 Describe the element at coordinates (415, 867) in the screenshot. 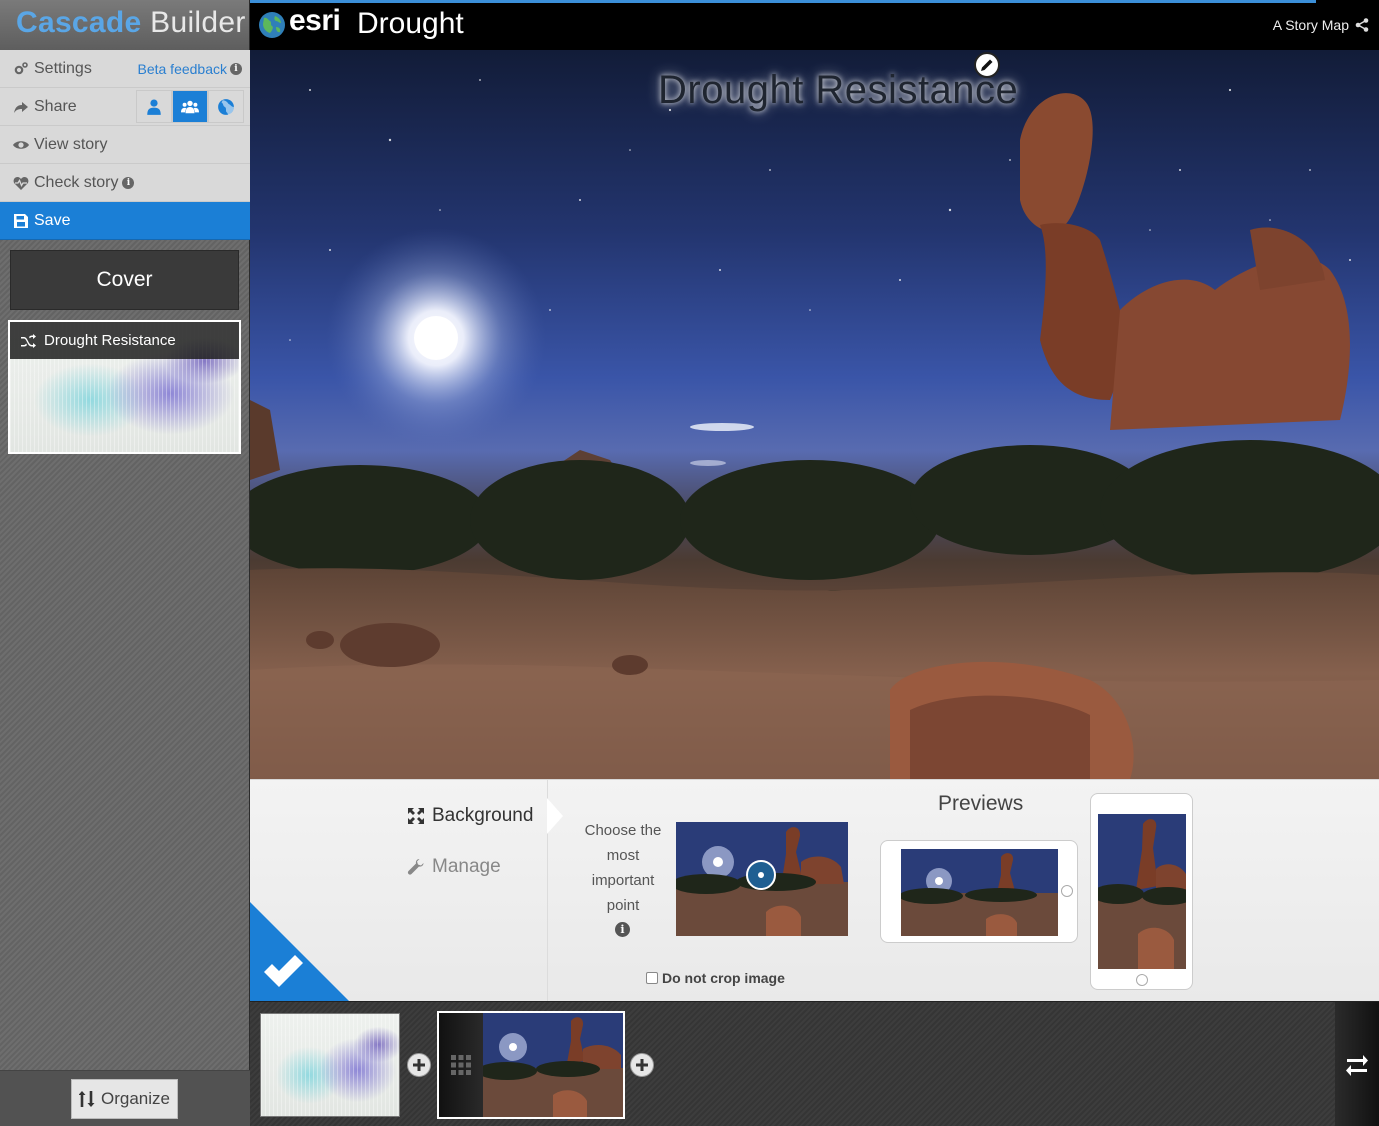

I see `wrench-icon` at that location.